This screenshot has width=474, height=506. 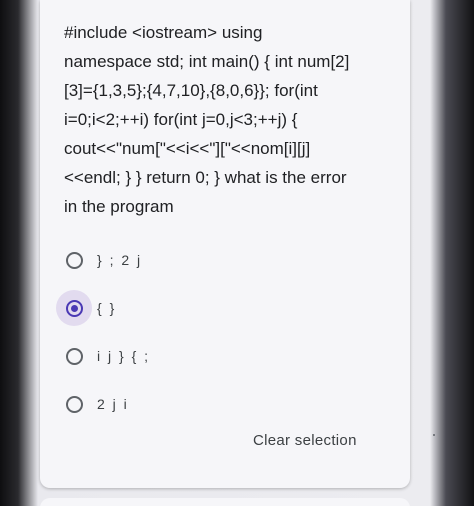 I want to click on clear-selection-button: Clear selection, so click(x=305, y=440).